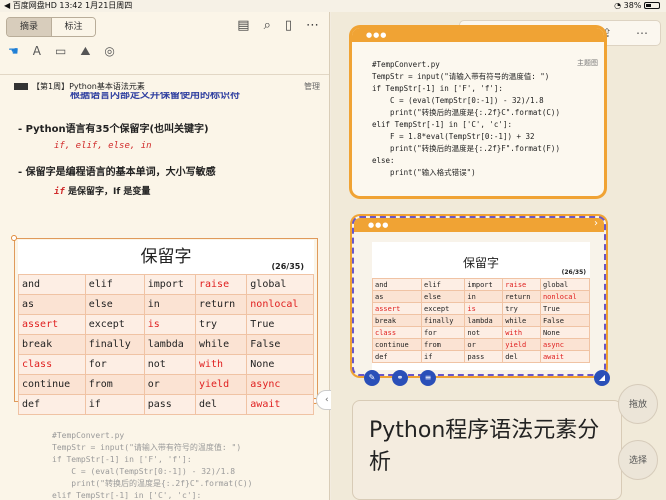 The width and height of the screenshot is (666, 500). What do you see at coordinates (479, 225) in the screenshot?
I see `card-header: ●●● ›` at bounding box center [479, 225].